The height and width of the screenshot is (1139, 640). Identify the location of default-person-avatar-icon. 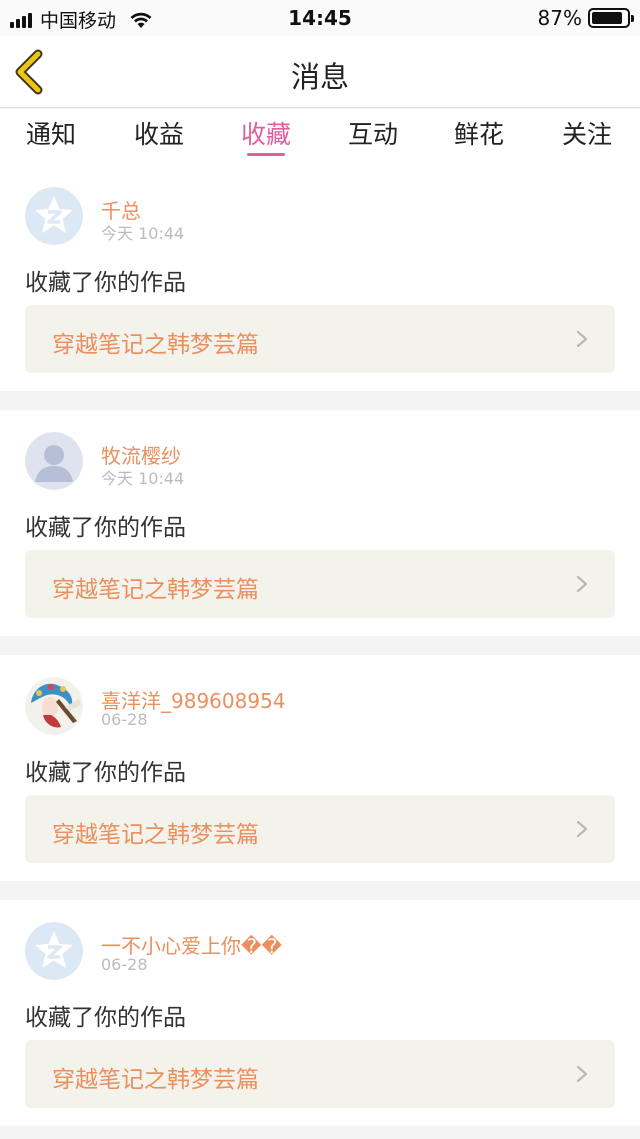
(54, 461).